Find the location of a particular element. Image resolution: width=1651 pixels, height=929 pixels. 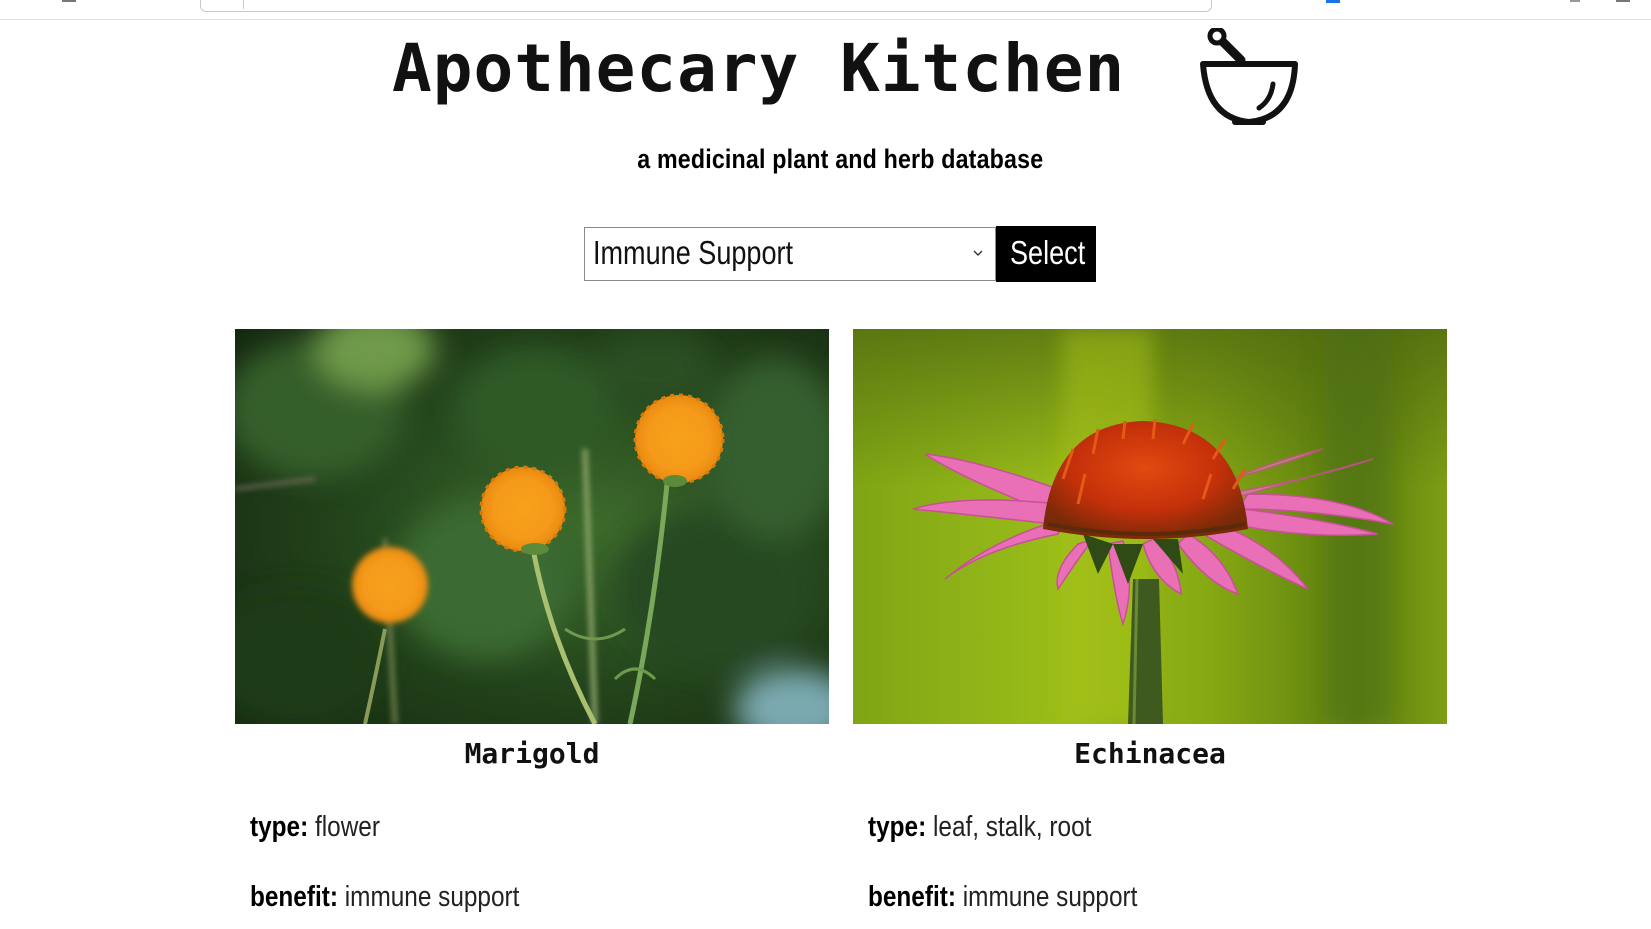

plant-type-value: flower is located at coordinates (347, 827).